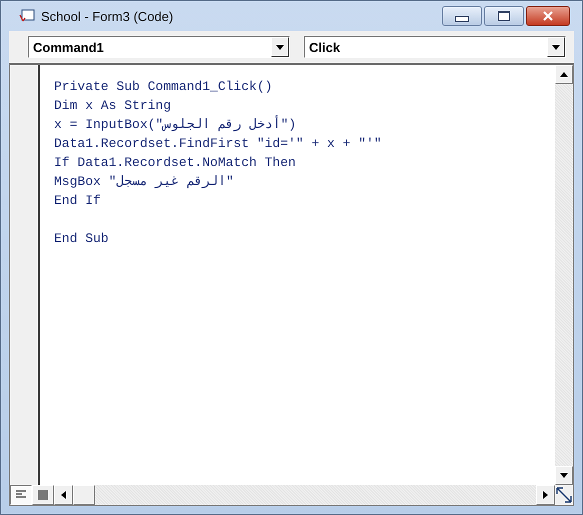 The height and width of the screenshot is (515, 583). I want to click on code-line: MsgBox "الرقم غير مسجل", so click(144, 182).